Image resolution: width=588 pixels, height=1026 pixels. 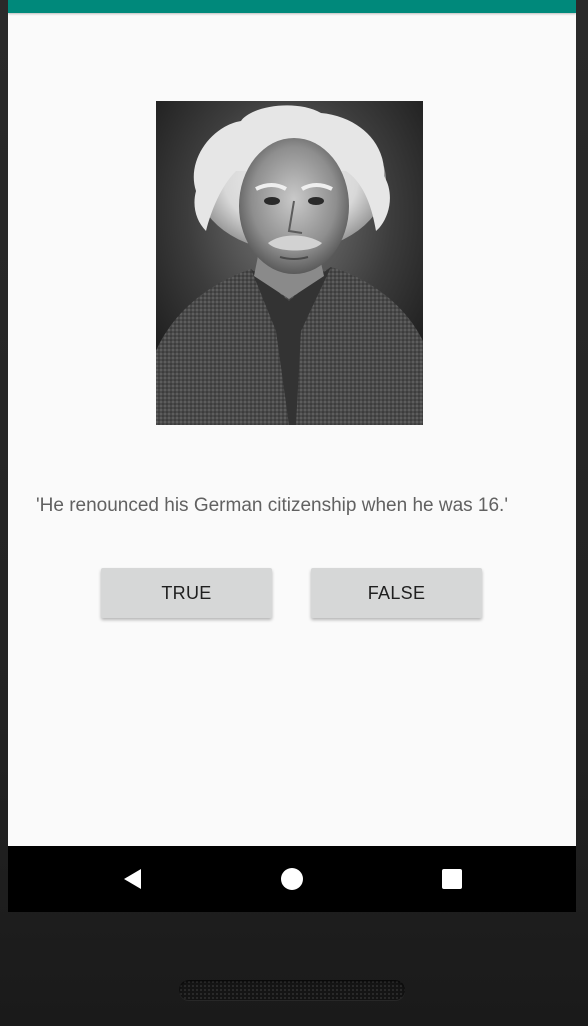 I want to click on back-button, so click(x=132, y=879).